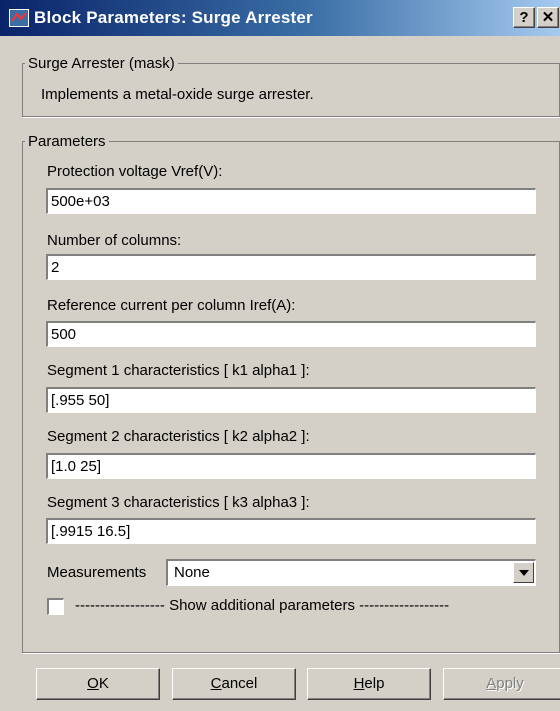 This screenshot has height=711, width=560. What do you see at coordinates (359, 683) in the screenshot?
I see `help-accel: H` at bounding box center [359, 683].